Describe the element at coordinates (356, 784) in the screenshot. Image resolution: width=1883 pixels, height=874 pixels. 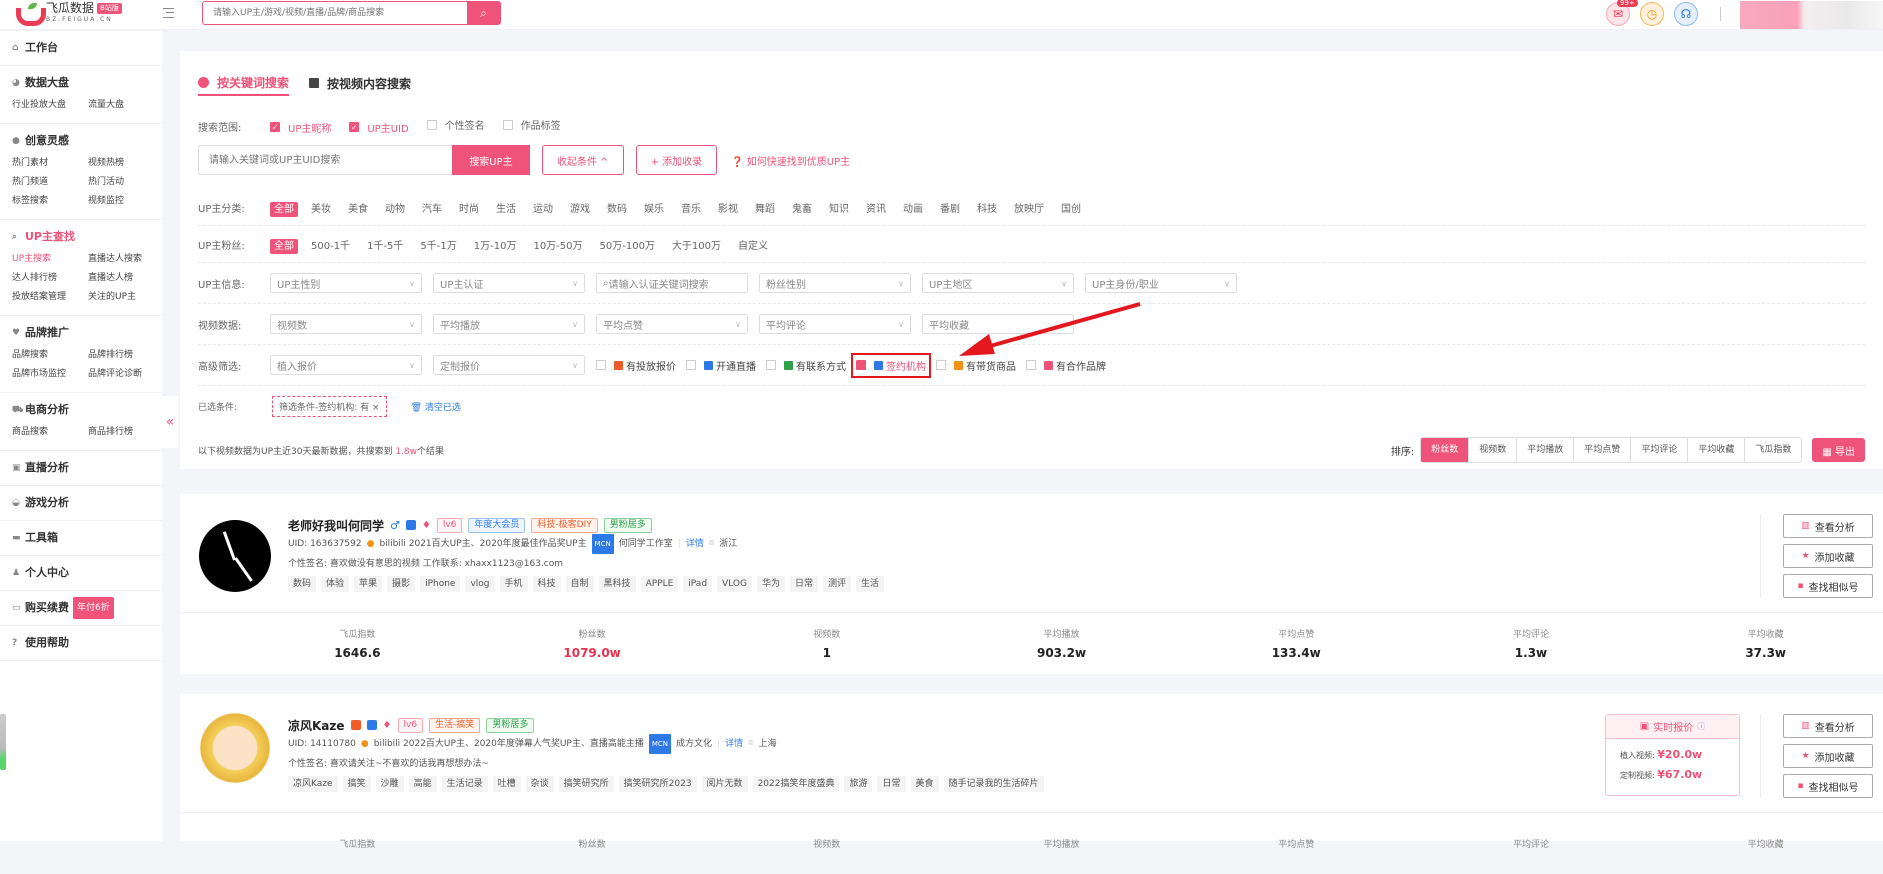
I see `keyword-tag: 搞笑` at that location.